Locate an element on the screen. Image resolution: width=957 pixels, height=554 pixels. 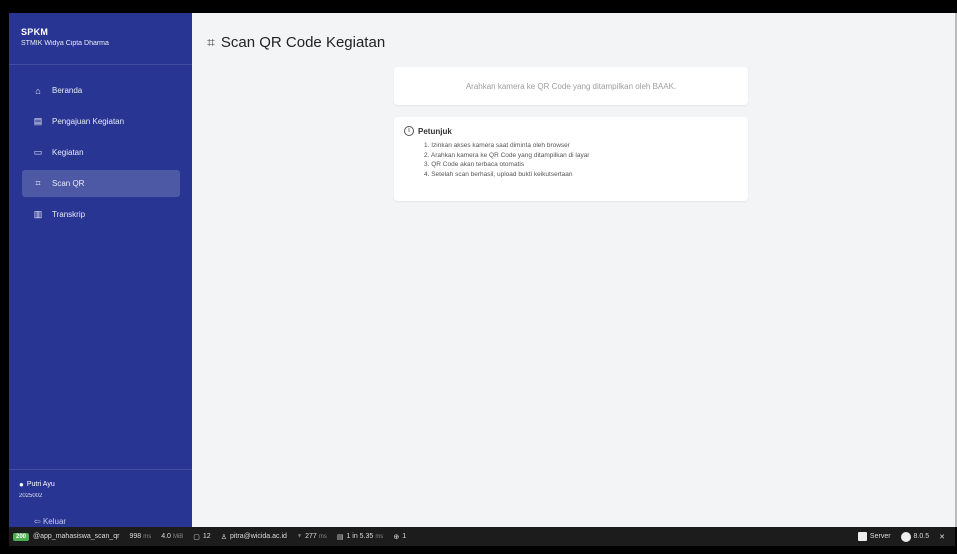
symfony-icon is located at coordinates (905, 536).